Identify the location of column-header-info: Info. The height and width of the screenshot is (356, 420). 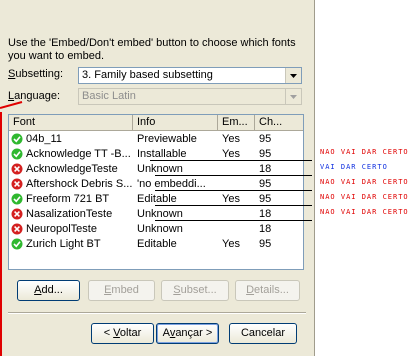
(175, 123).